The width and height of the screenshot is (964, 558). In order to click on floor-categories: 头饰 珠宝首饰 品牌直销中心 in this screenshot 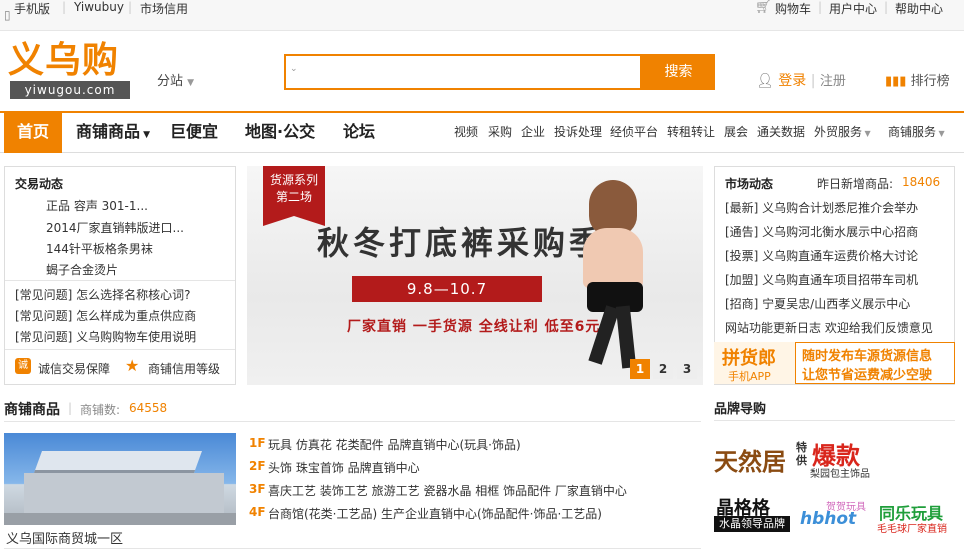, I will do `click(344, 467)`.